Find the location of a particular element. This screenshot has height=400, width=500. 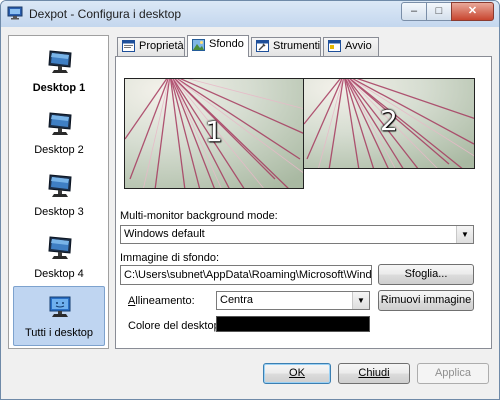

alignment-label-rest: llineamento: is located at coordinates (165, 301).